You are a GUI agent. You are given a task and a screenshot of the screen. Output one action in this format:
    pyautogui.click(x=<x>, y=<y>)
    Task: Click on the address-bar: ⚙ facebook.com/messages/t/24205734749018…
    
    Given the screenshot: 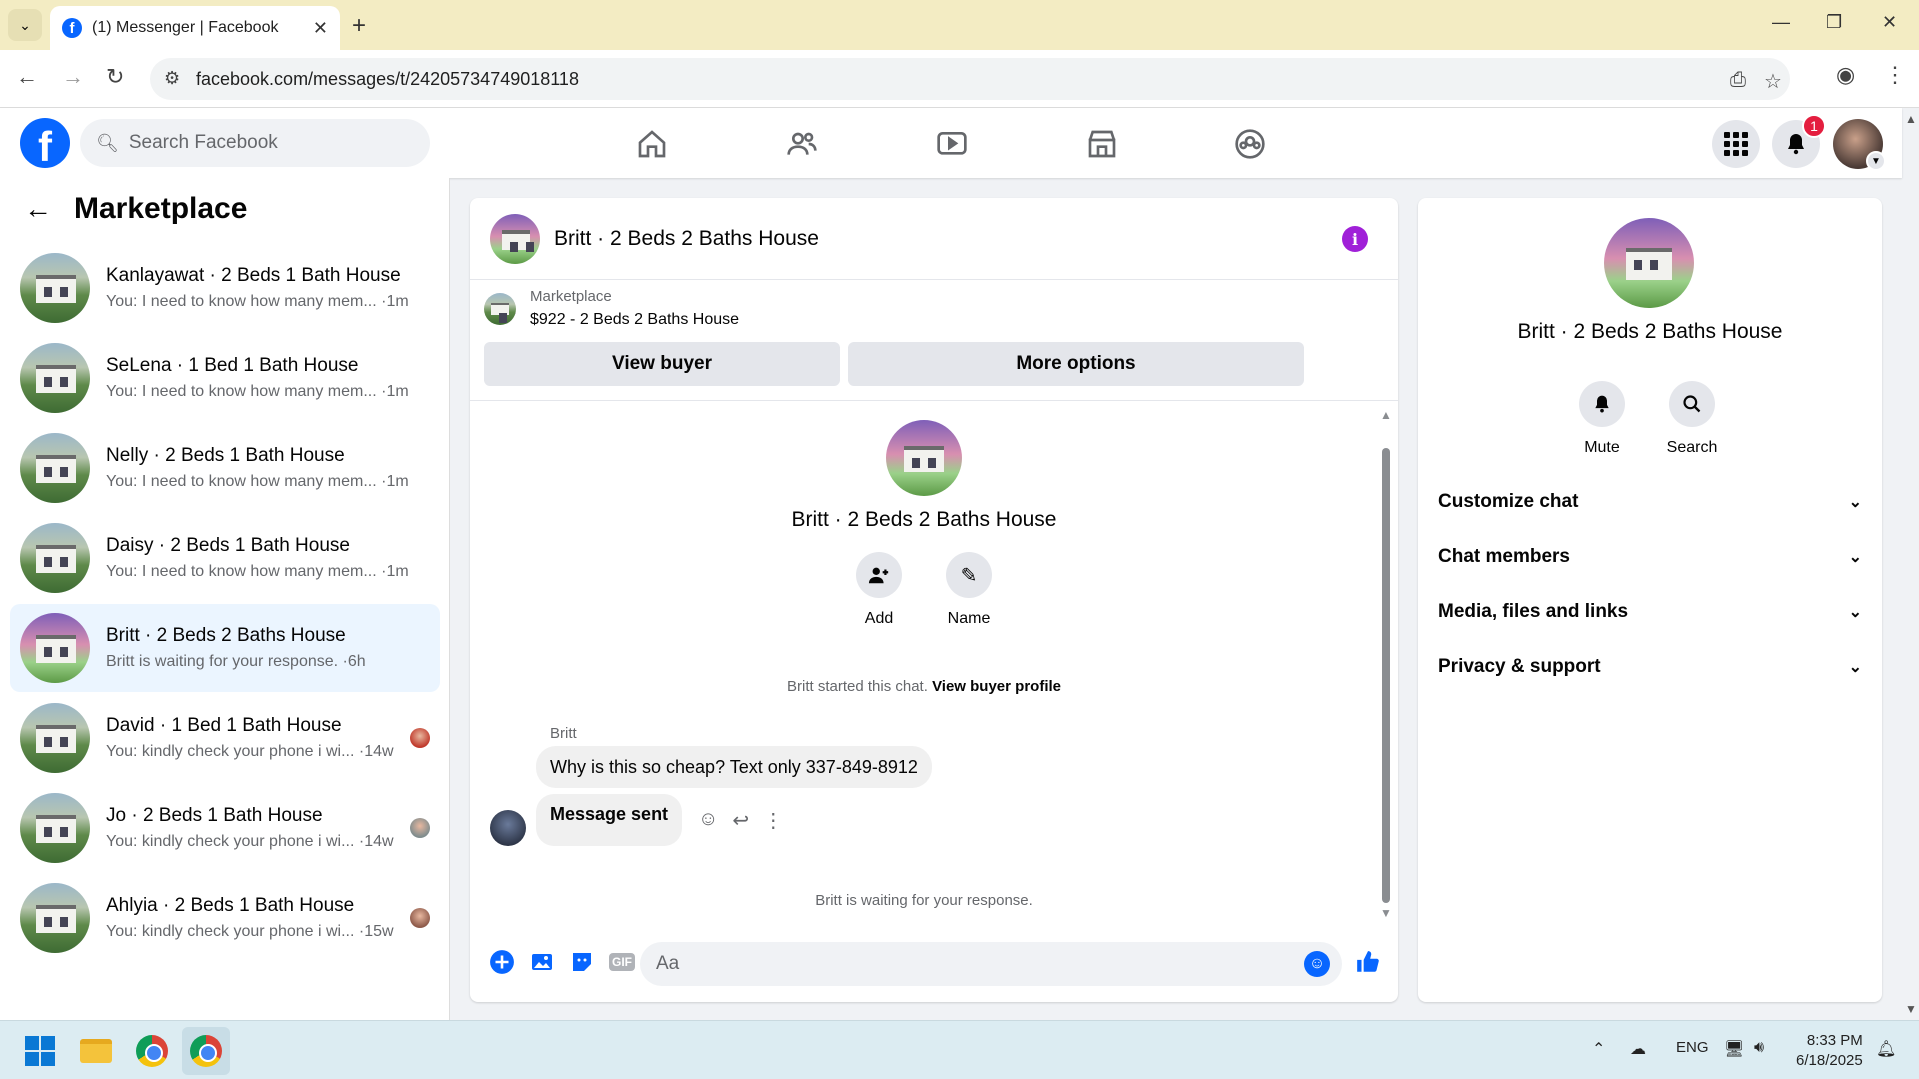 What is the action you would take?
    pyautogui.click(x=970, y=79)
    